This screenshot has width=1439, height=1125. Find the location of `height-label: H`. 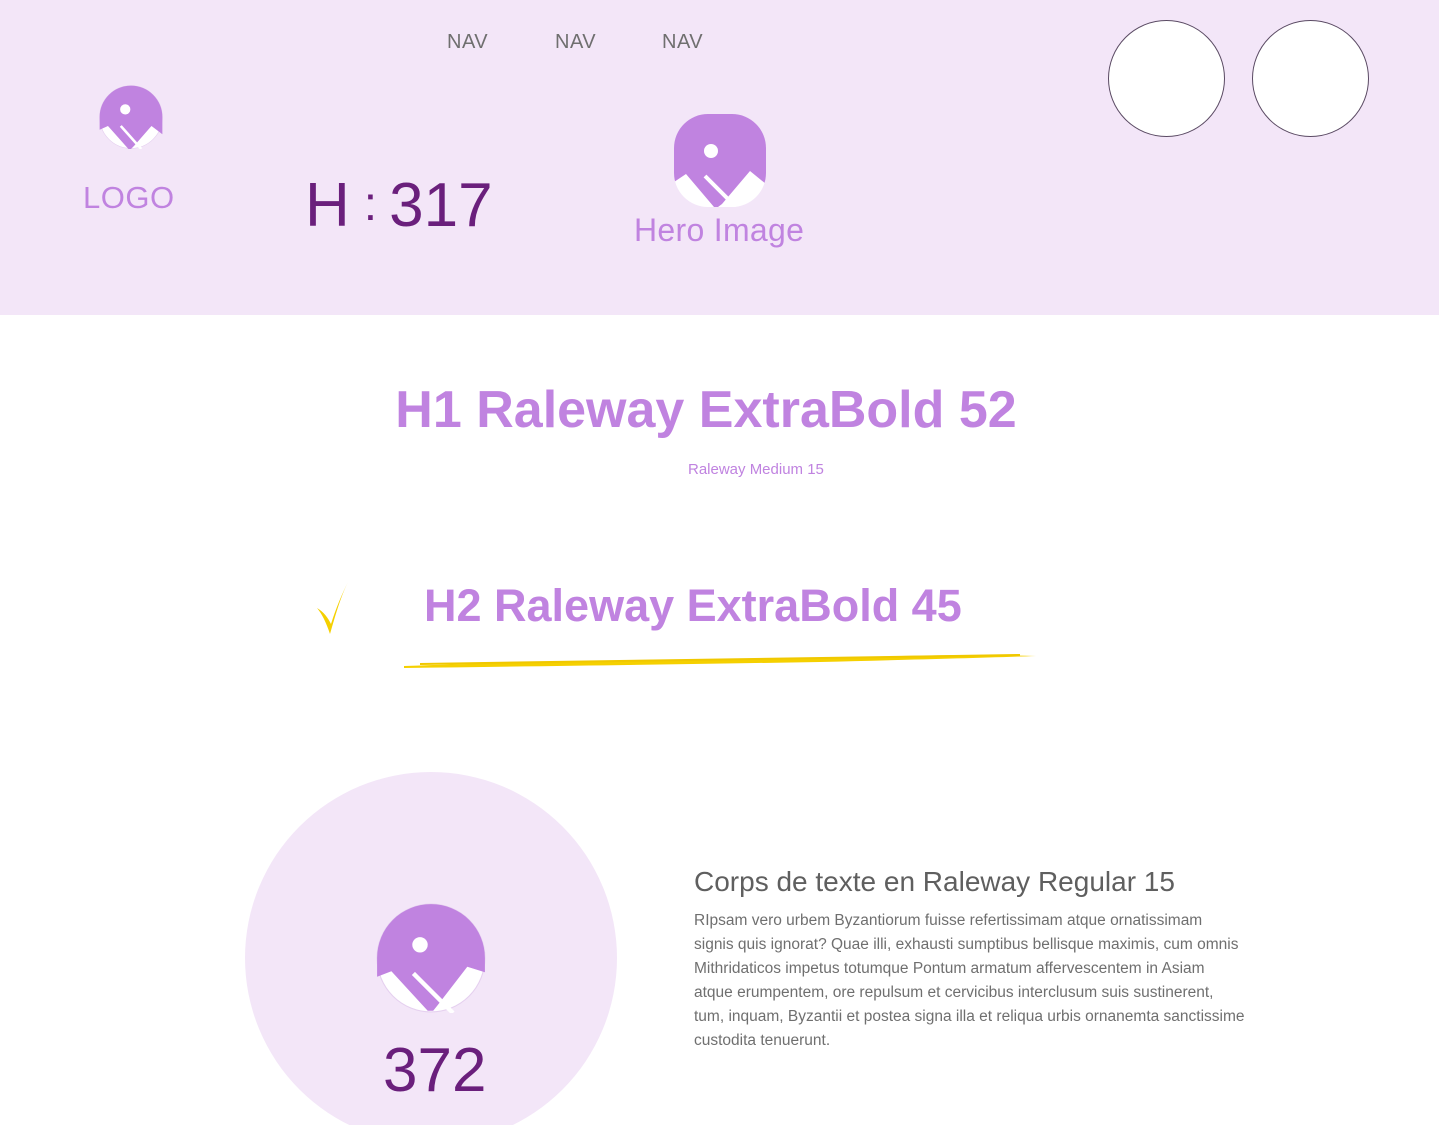

height-label: H is located at coordinates (327, 205).